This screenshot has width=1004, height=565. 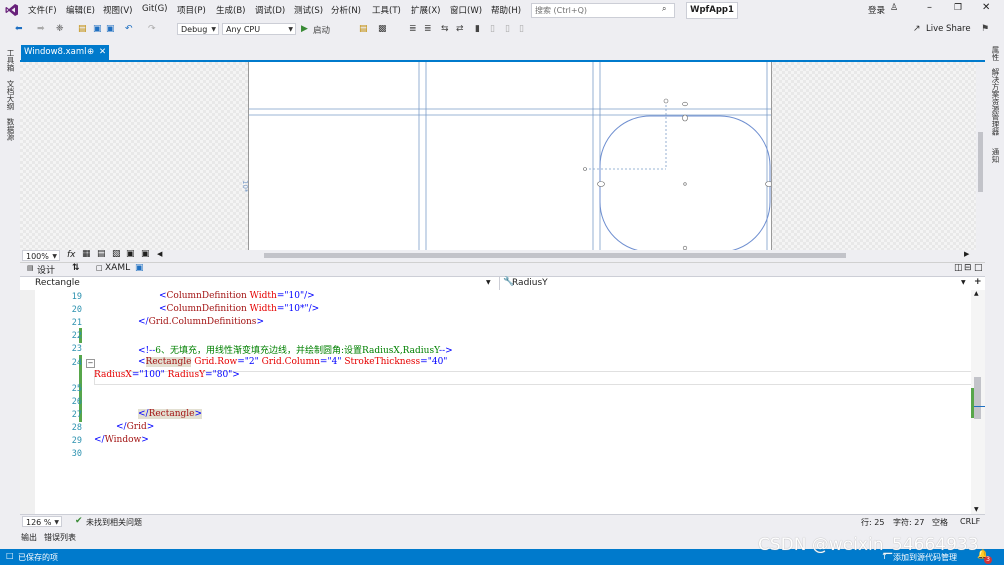 What do you see at coordinates (603, 10) in the screenshot?
I see `search-box: 搜索 (Ctrl+Q) ⌕` at bounding box center [603, 10].